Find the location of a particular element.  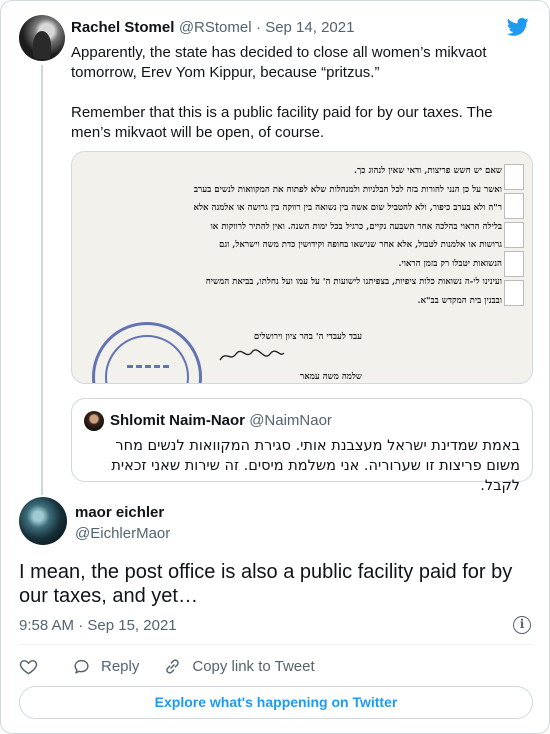

reply-button: Reply is located at coordinates (105, 666).